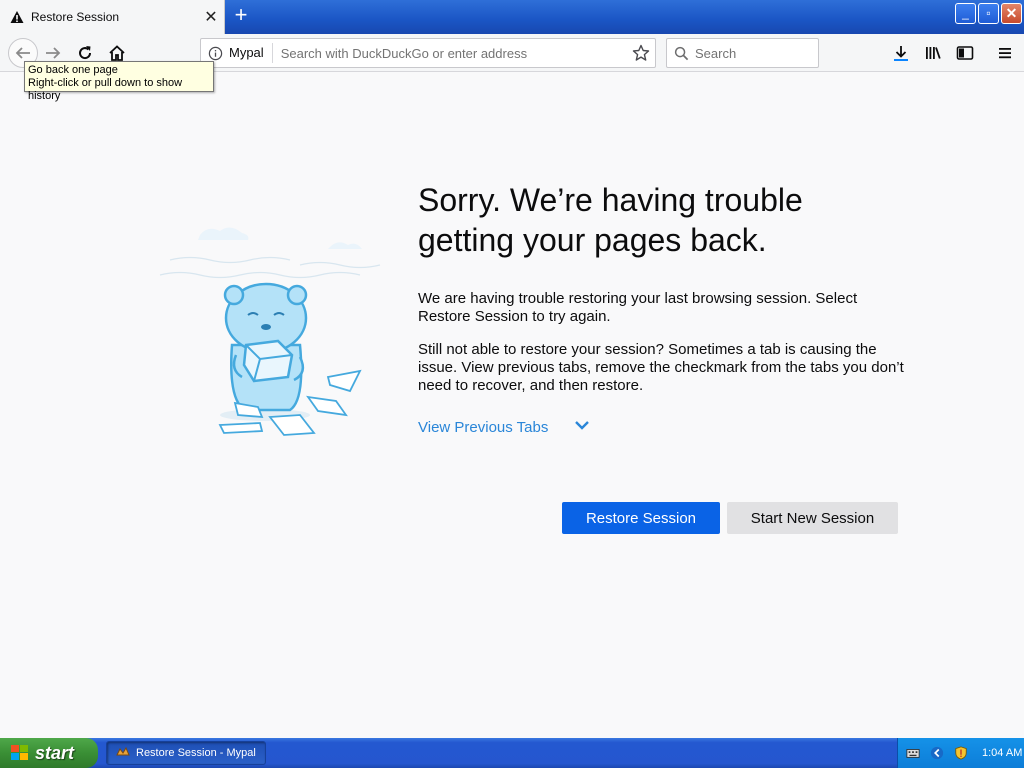  Describe the element at coordinates (211, 17) in the screenshot. I see `tab-close-icon: ✕` at that location.